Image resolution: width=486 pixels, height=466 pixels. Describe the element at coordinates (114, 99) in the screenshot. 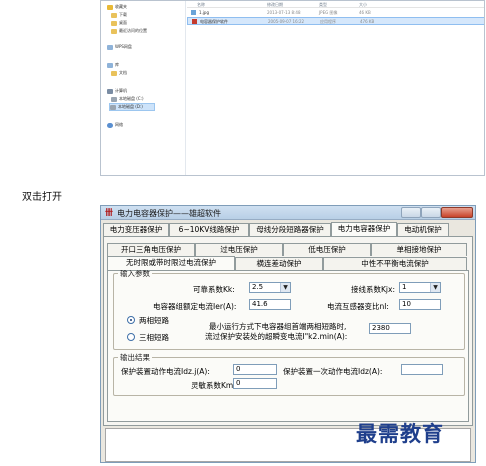

I see `drive-c-icon` at that location.